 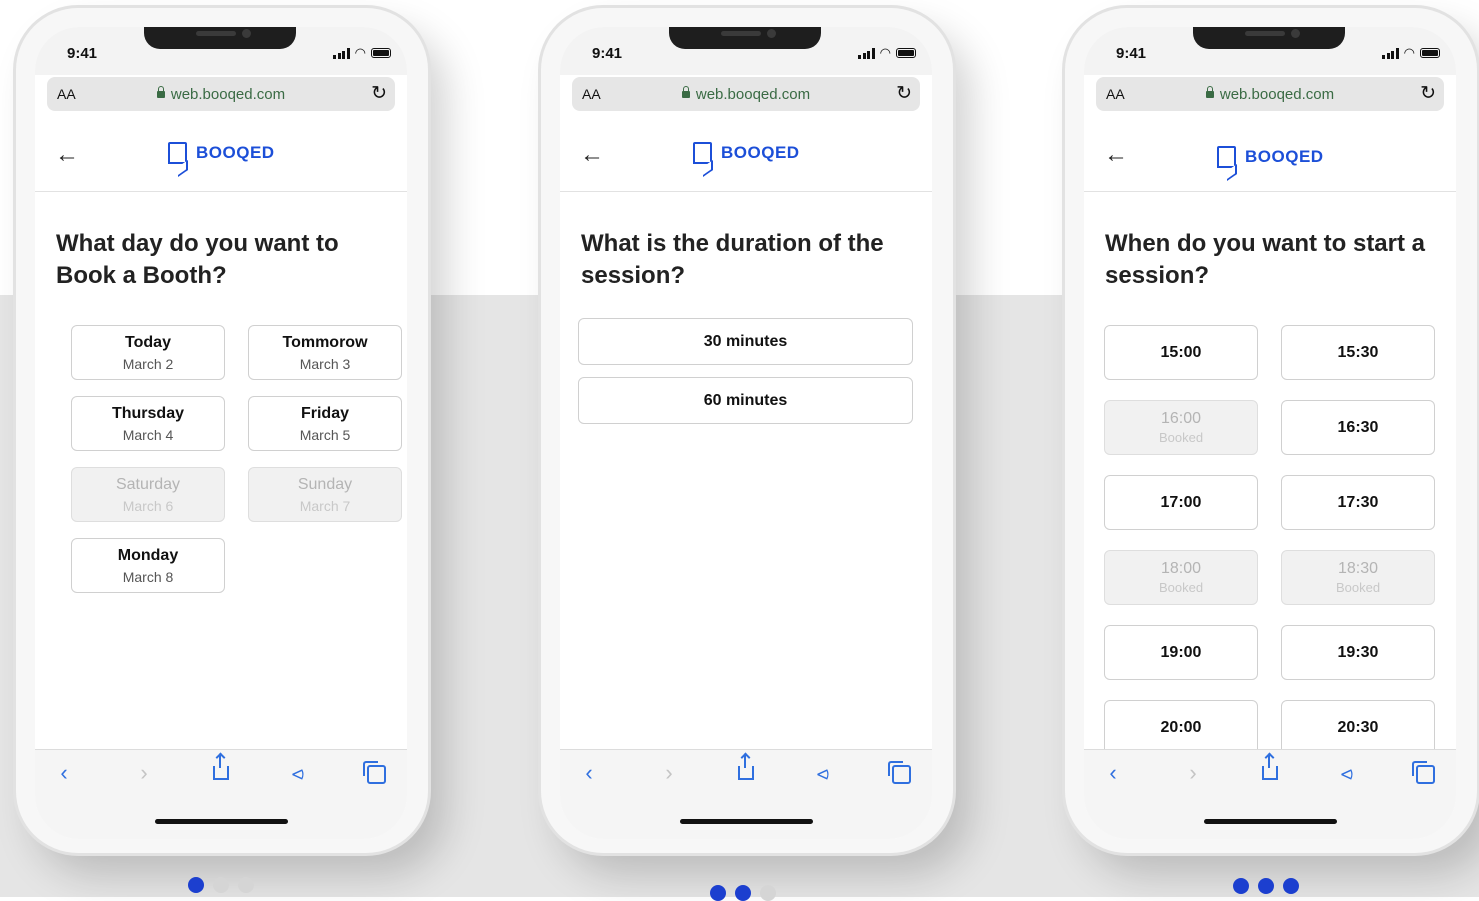 I want to click on time-label: 19:30, so click(x=1358, y=652).